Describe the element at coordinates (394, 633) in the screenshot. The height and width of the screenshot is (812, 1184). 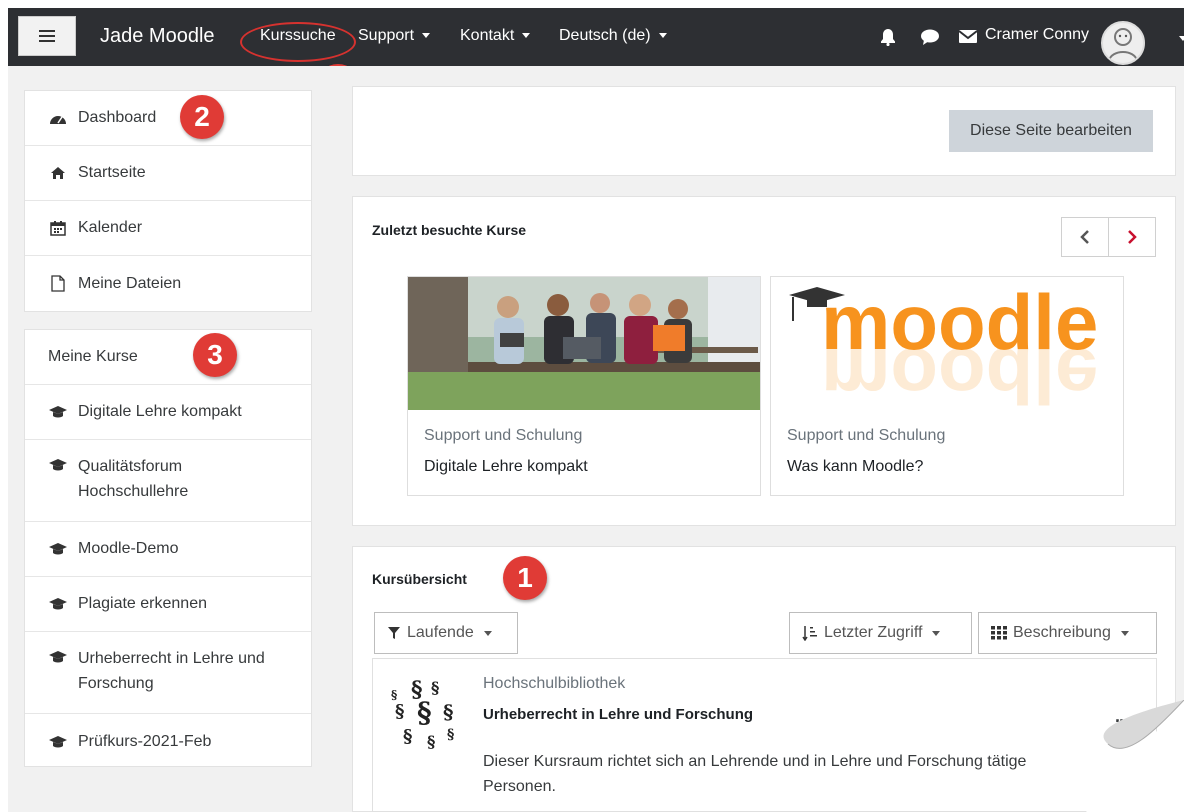
I see `filter-icon` at that location.